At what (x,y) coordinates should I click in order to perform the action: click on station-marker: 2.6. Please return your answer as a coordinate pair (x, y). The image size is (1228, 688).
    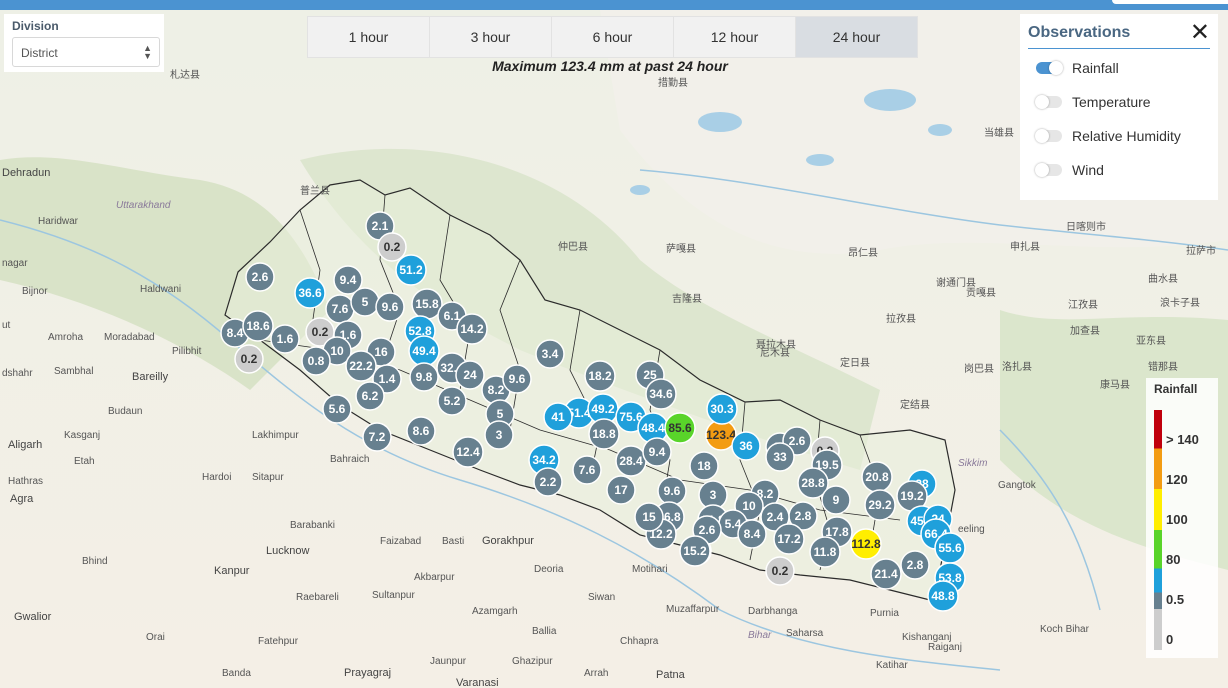
    Looking at the image, I should click on (260, 277).